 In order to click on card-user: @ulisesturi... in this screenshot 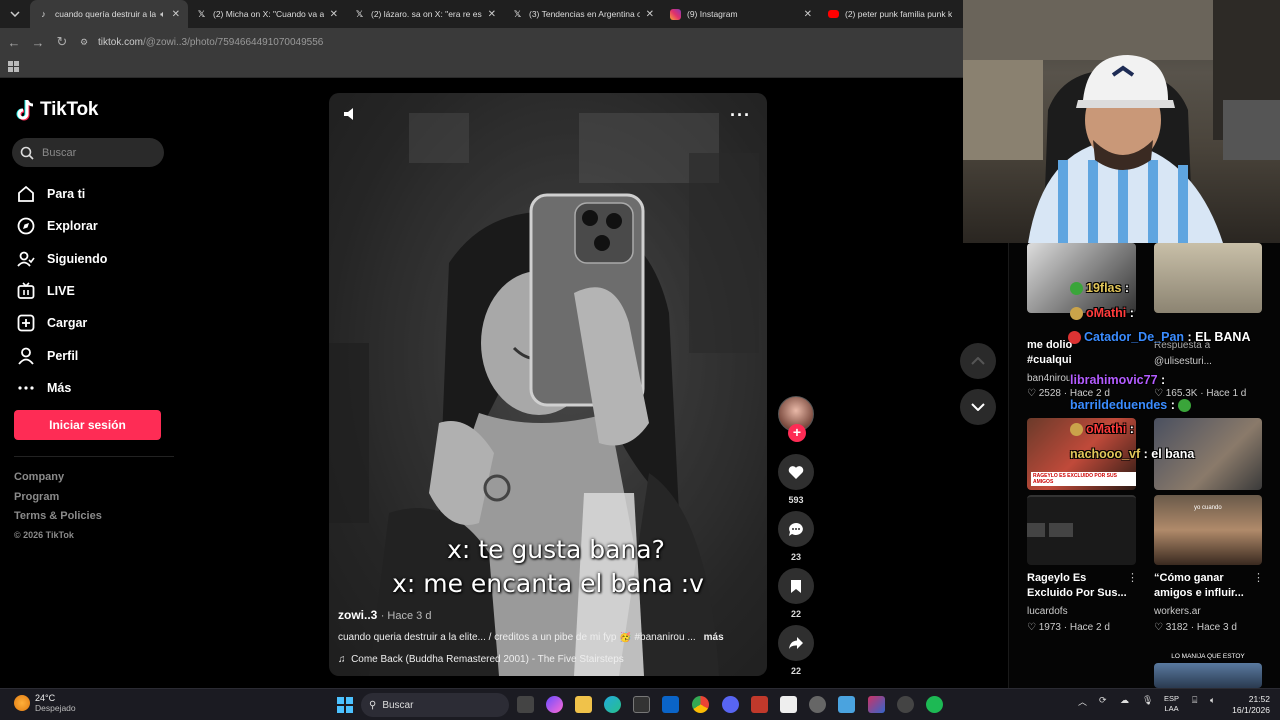, I will do `click(1183, 361)`.